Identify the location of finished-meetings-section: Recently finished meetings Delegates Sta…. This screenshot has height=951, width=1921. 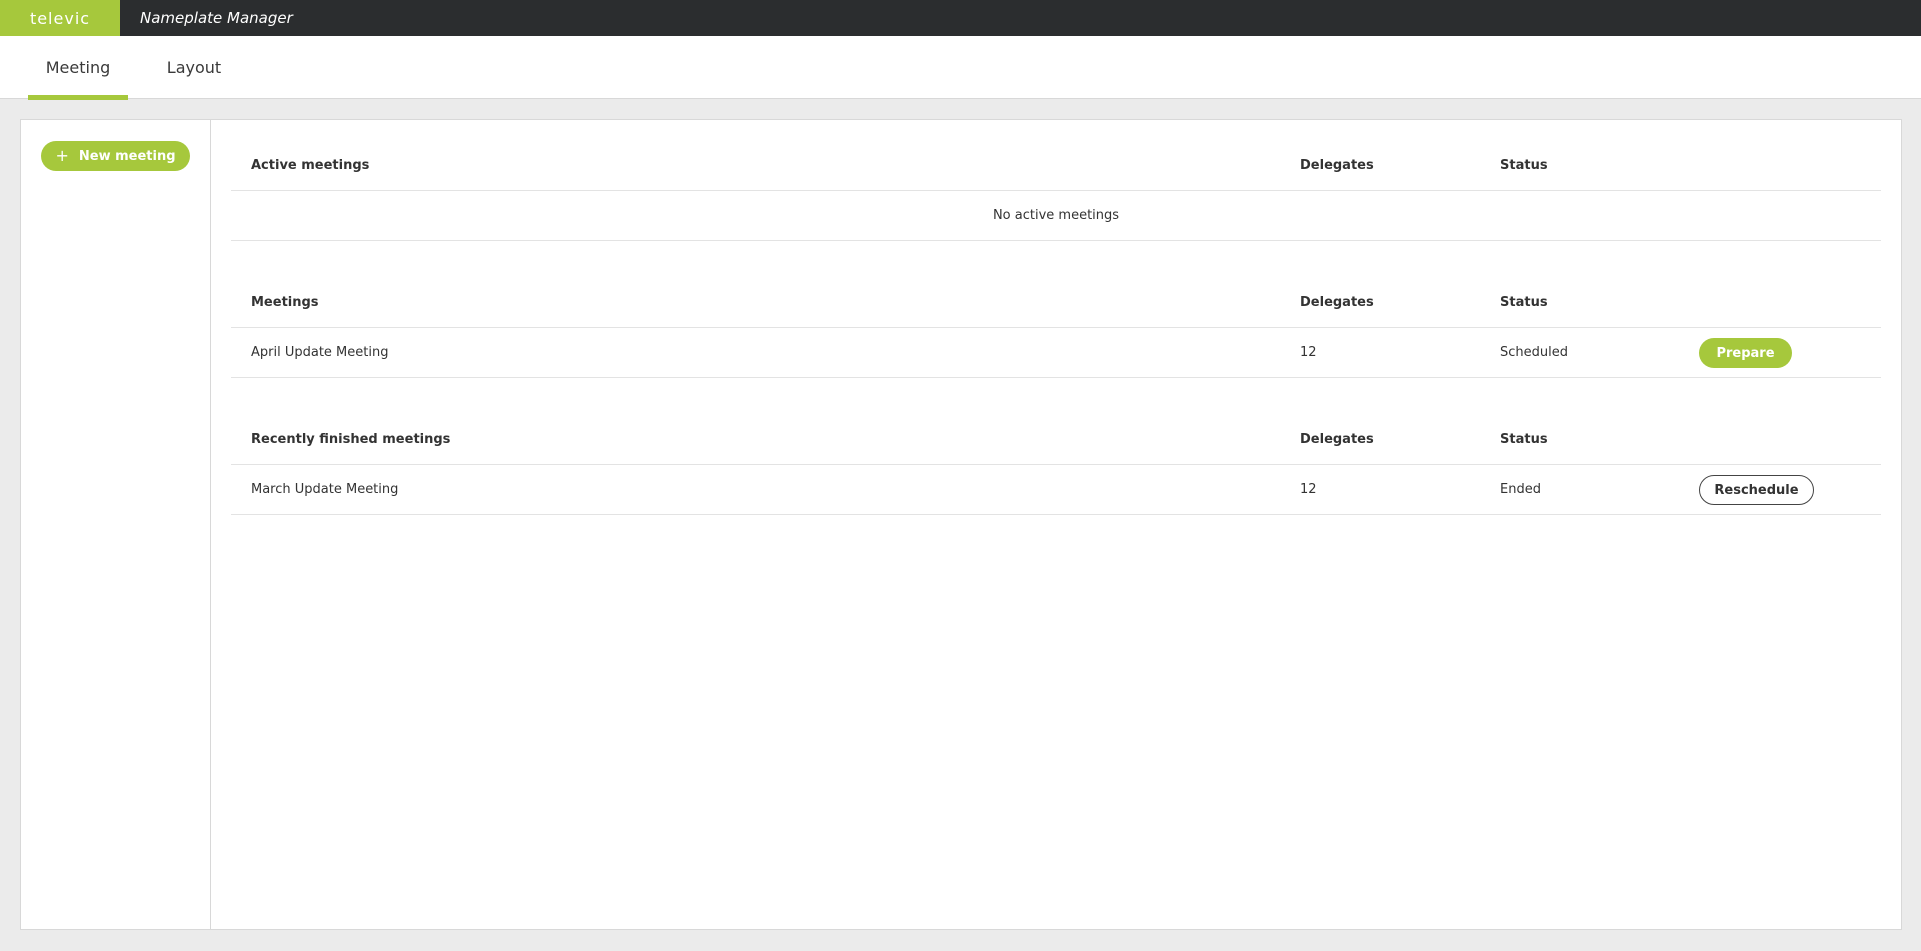
(1056, 465).